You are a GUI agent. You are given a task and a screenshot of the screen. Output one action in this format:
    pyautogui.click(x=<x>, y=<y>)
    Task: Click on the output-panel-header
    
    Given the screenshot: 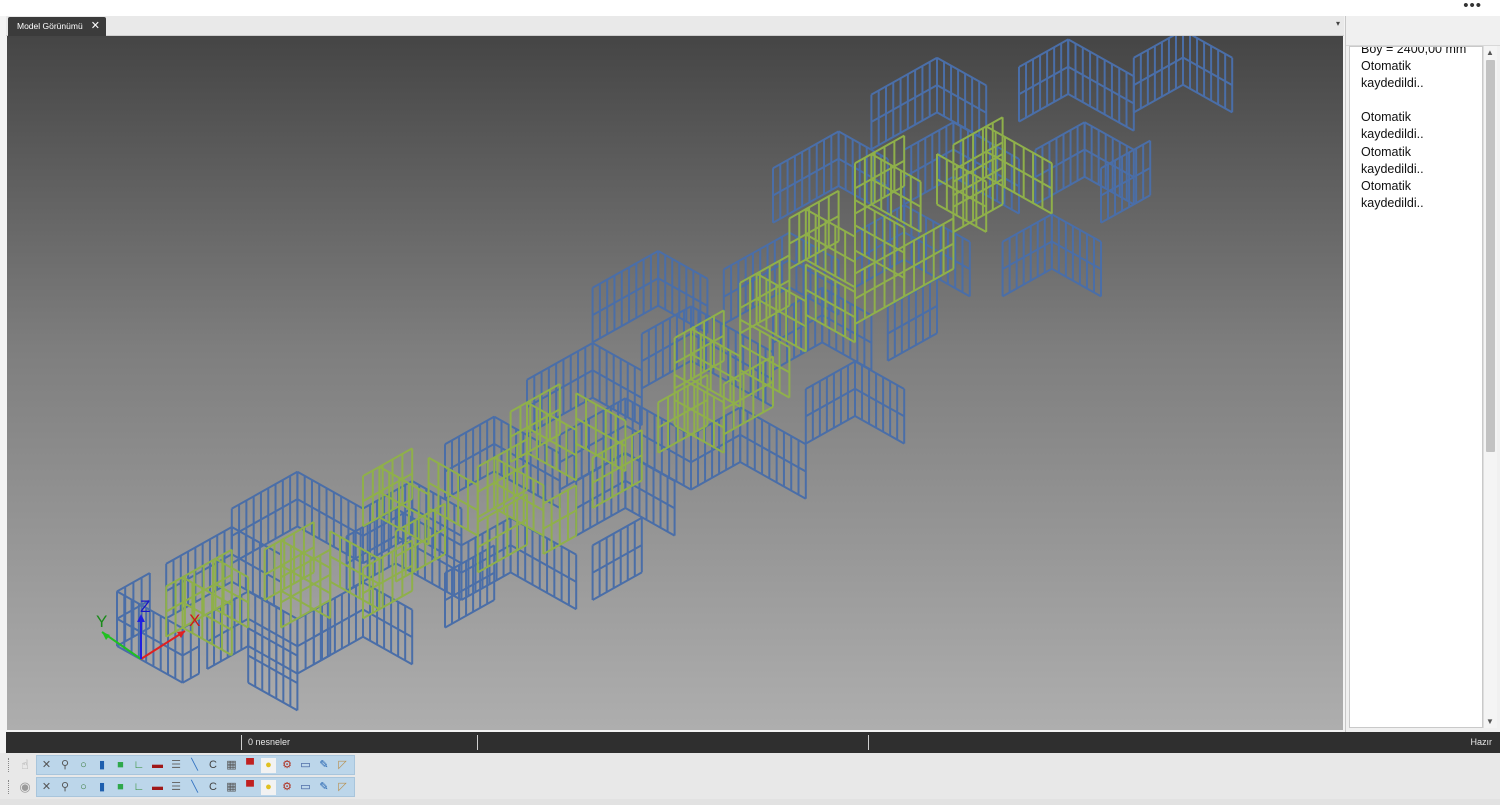 What is the action you would take?
    pyautogui.click(x=1423, y=31)
    